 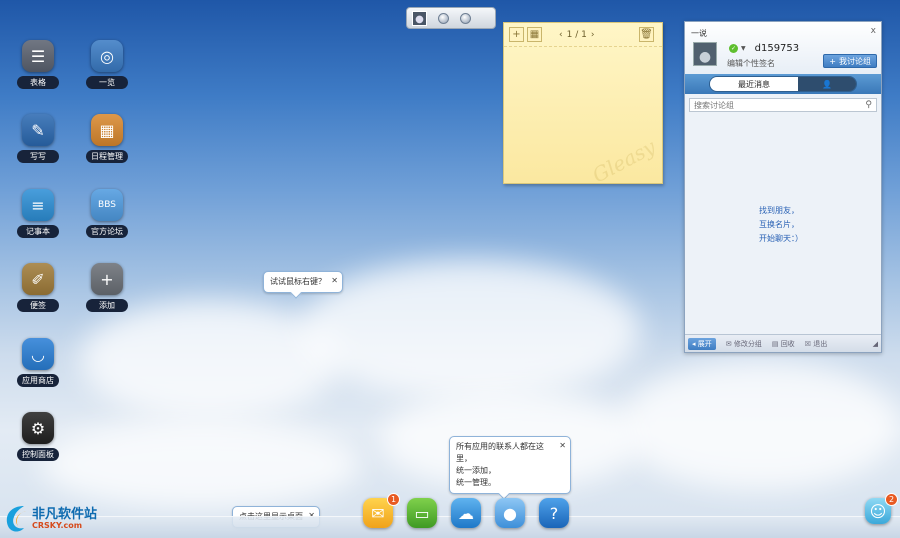 What do you see at coordinates (38, 454) in the screenshot?
I see `desktop-icon-label: 控制面板` at bounding box center [38, 454].